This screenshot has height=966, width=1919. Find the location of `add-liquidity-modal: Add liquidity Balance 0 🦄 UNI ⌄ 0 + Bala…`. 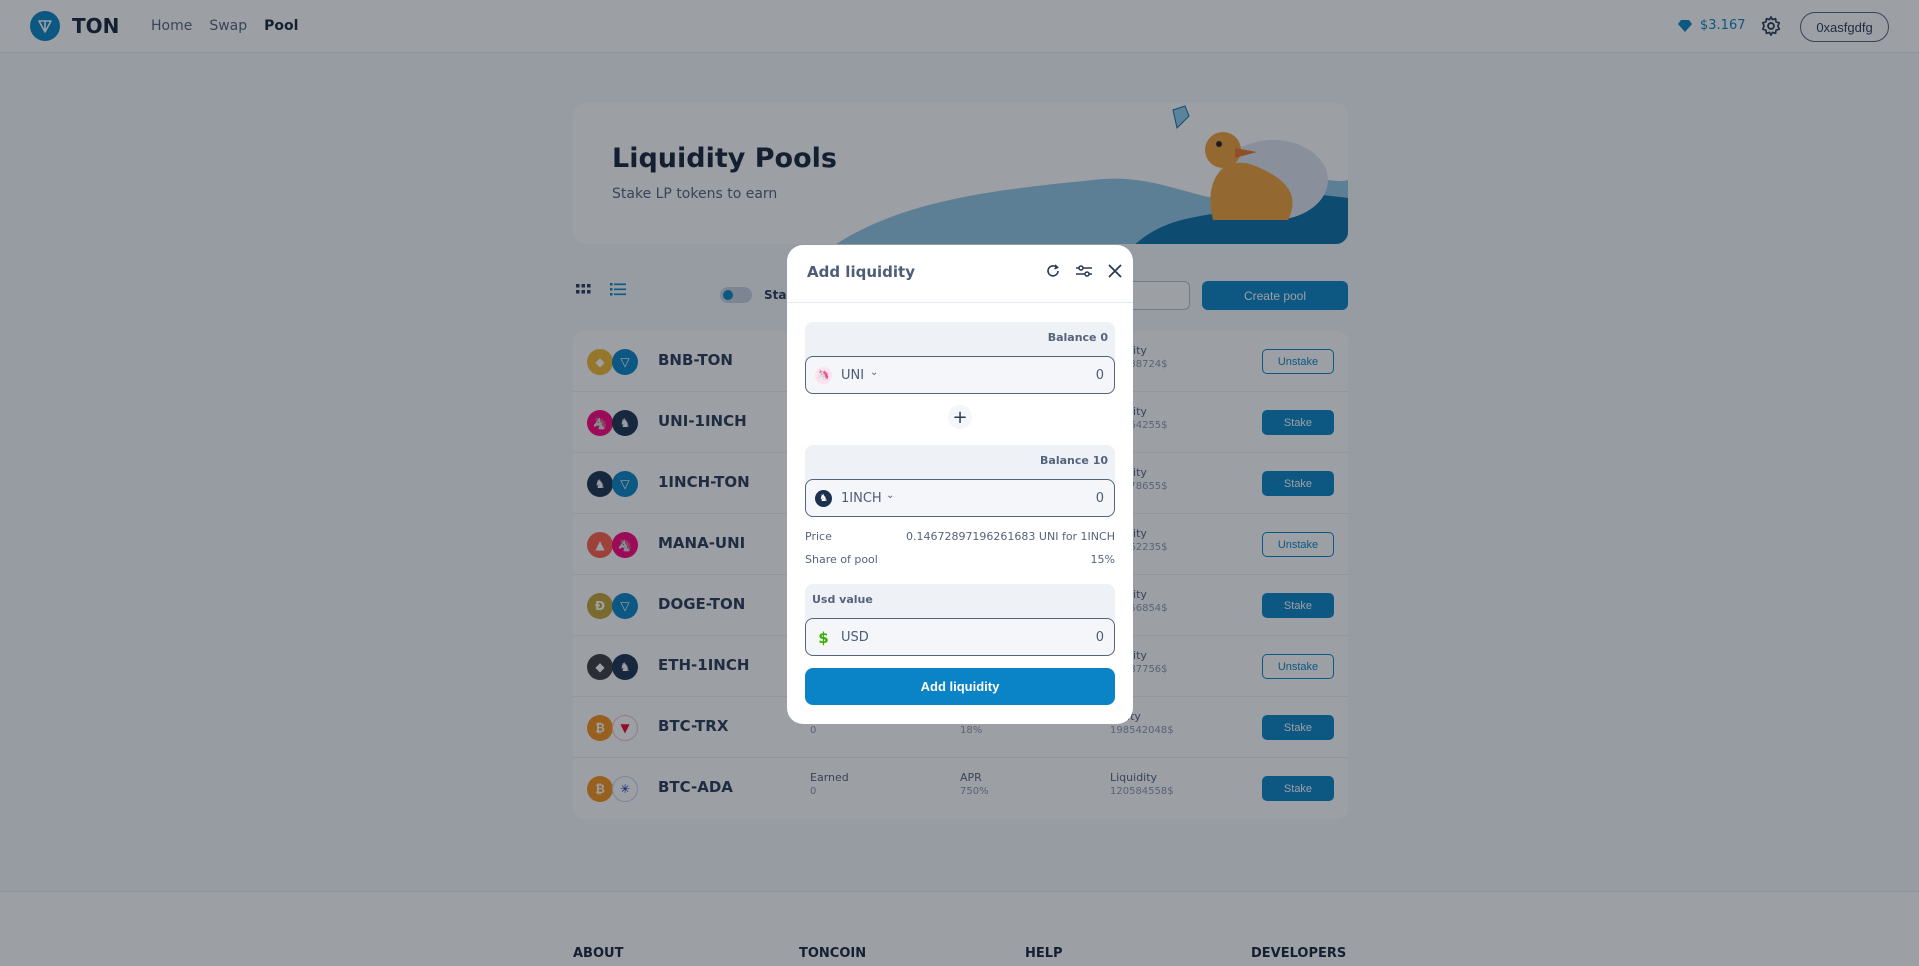

add-liquidity-modal: Add liquidity Balance 0 🦄 UNI ⌄ 0 + Bala… is located at coordinates (960, 484).